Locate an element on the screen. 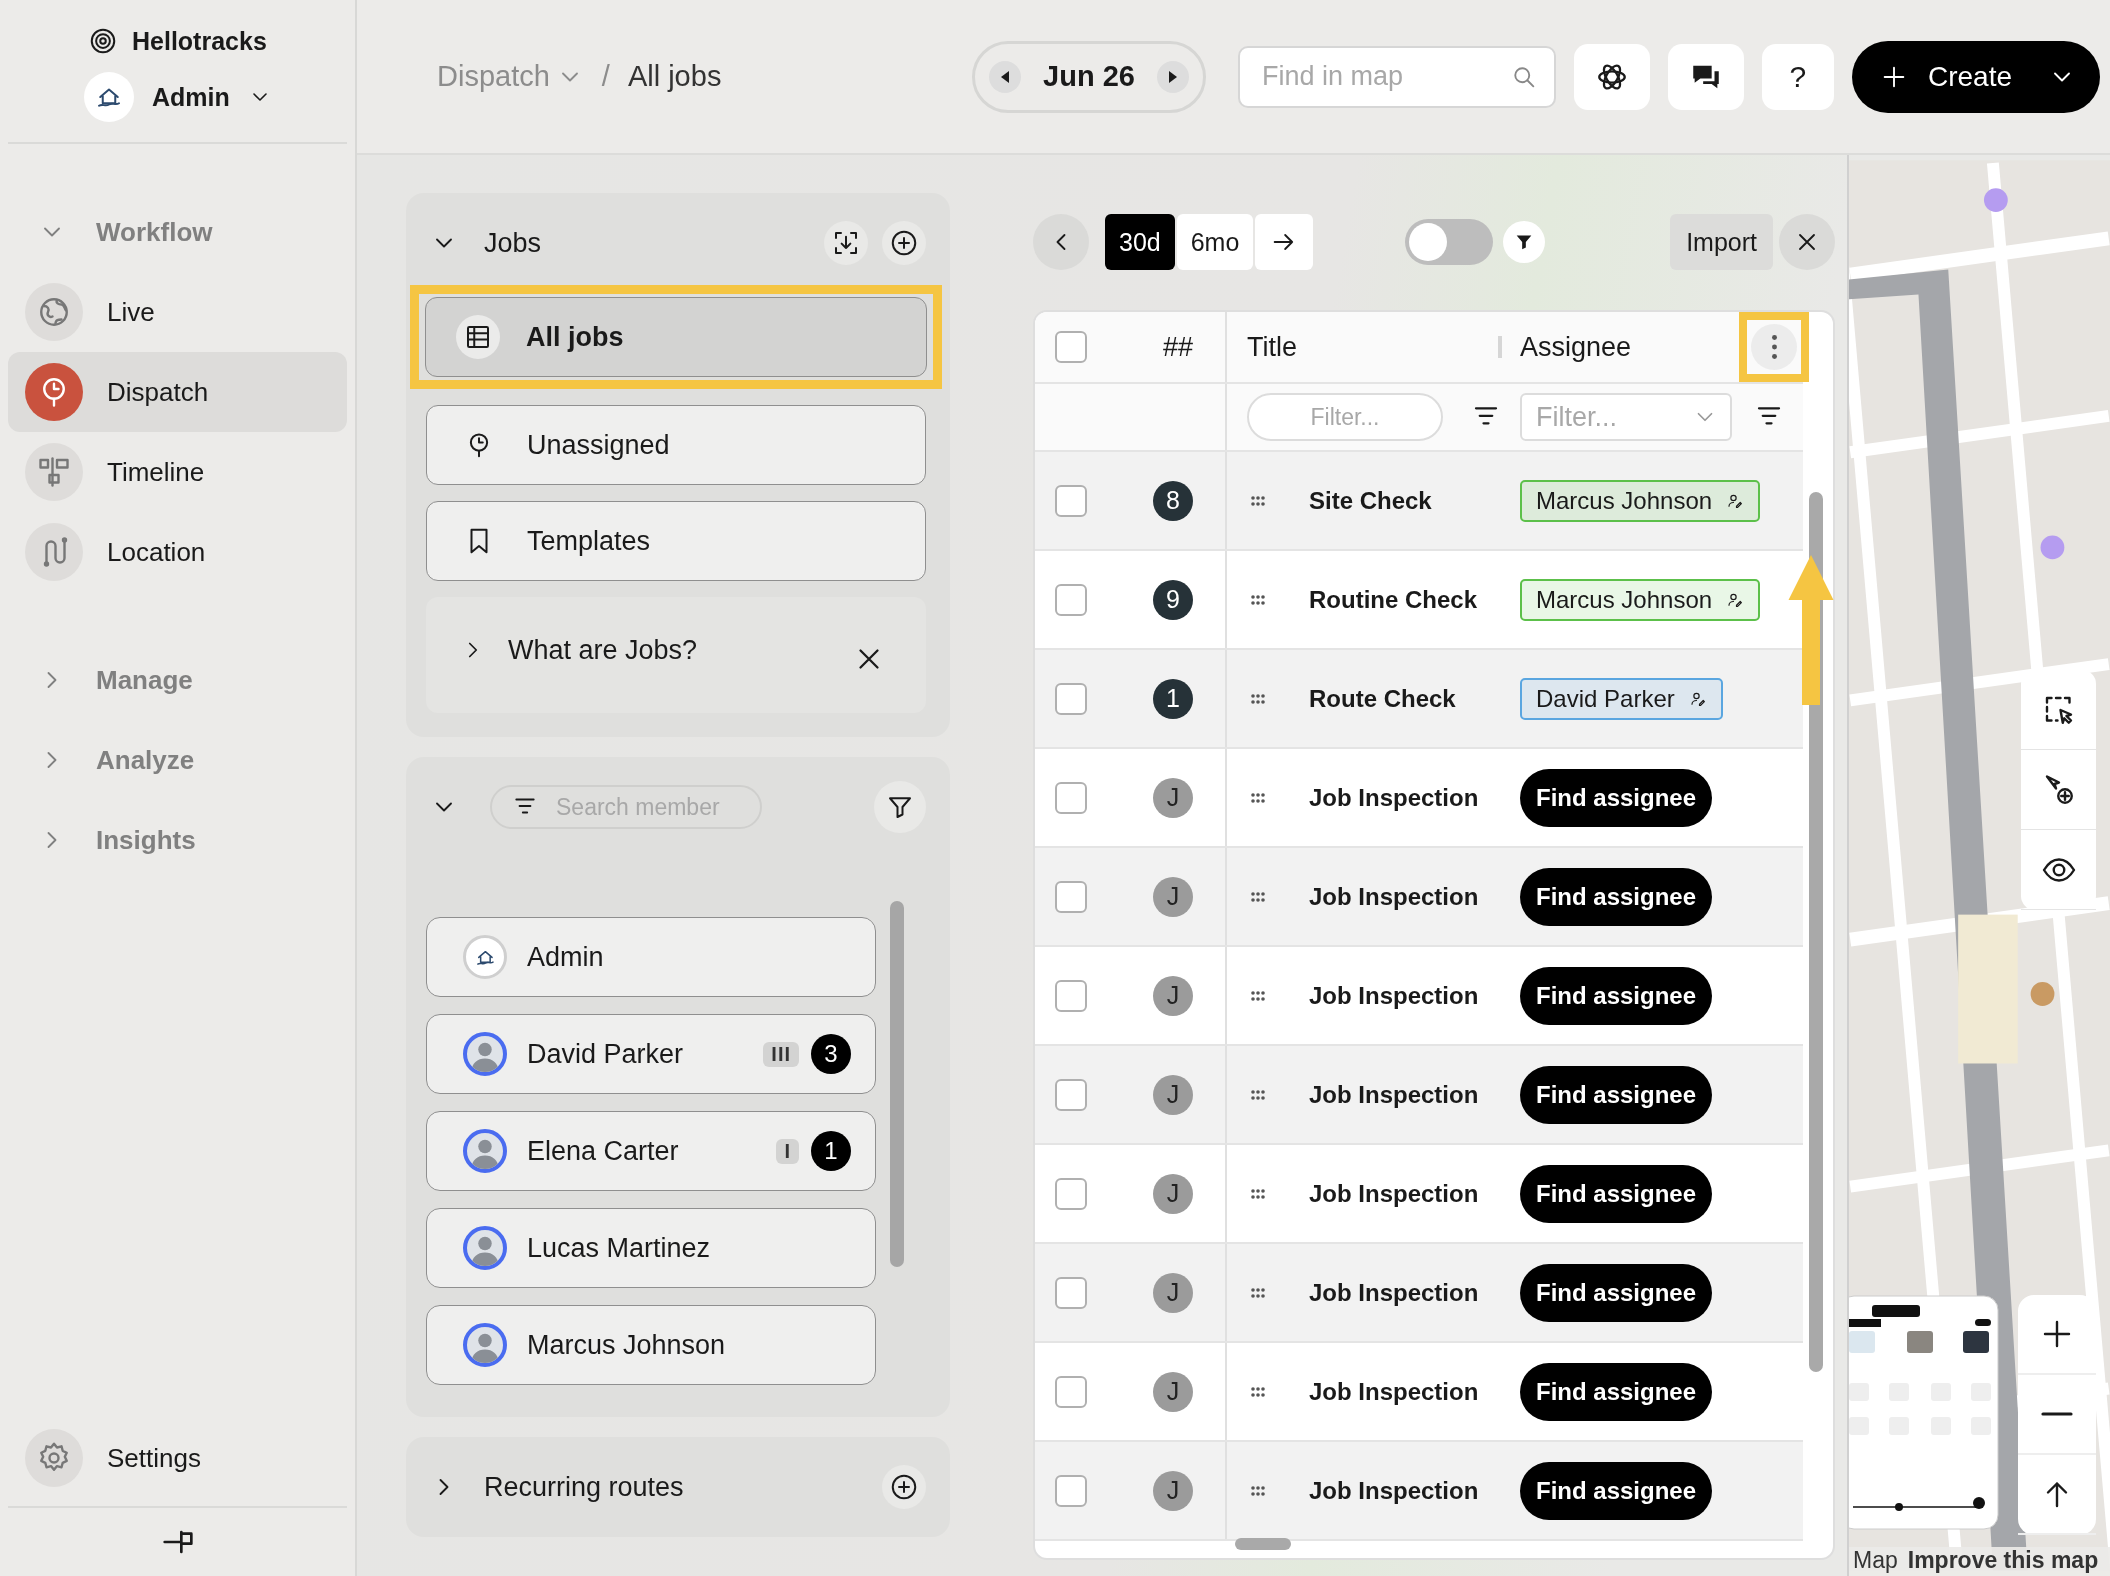  column-header: Assignee is located at coordinates (1576, 347).